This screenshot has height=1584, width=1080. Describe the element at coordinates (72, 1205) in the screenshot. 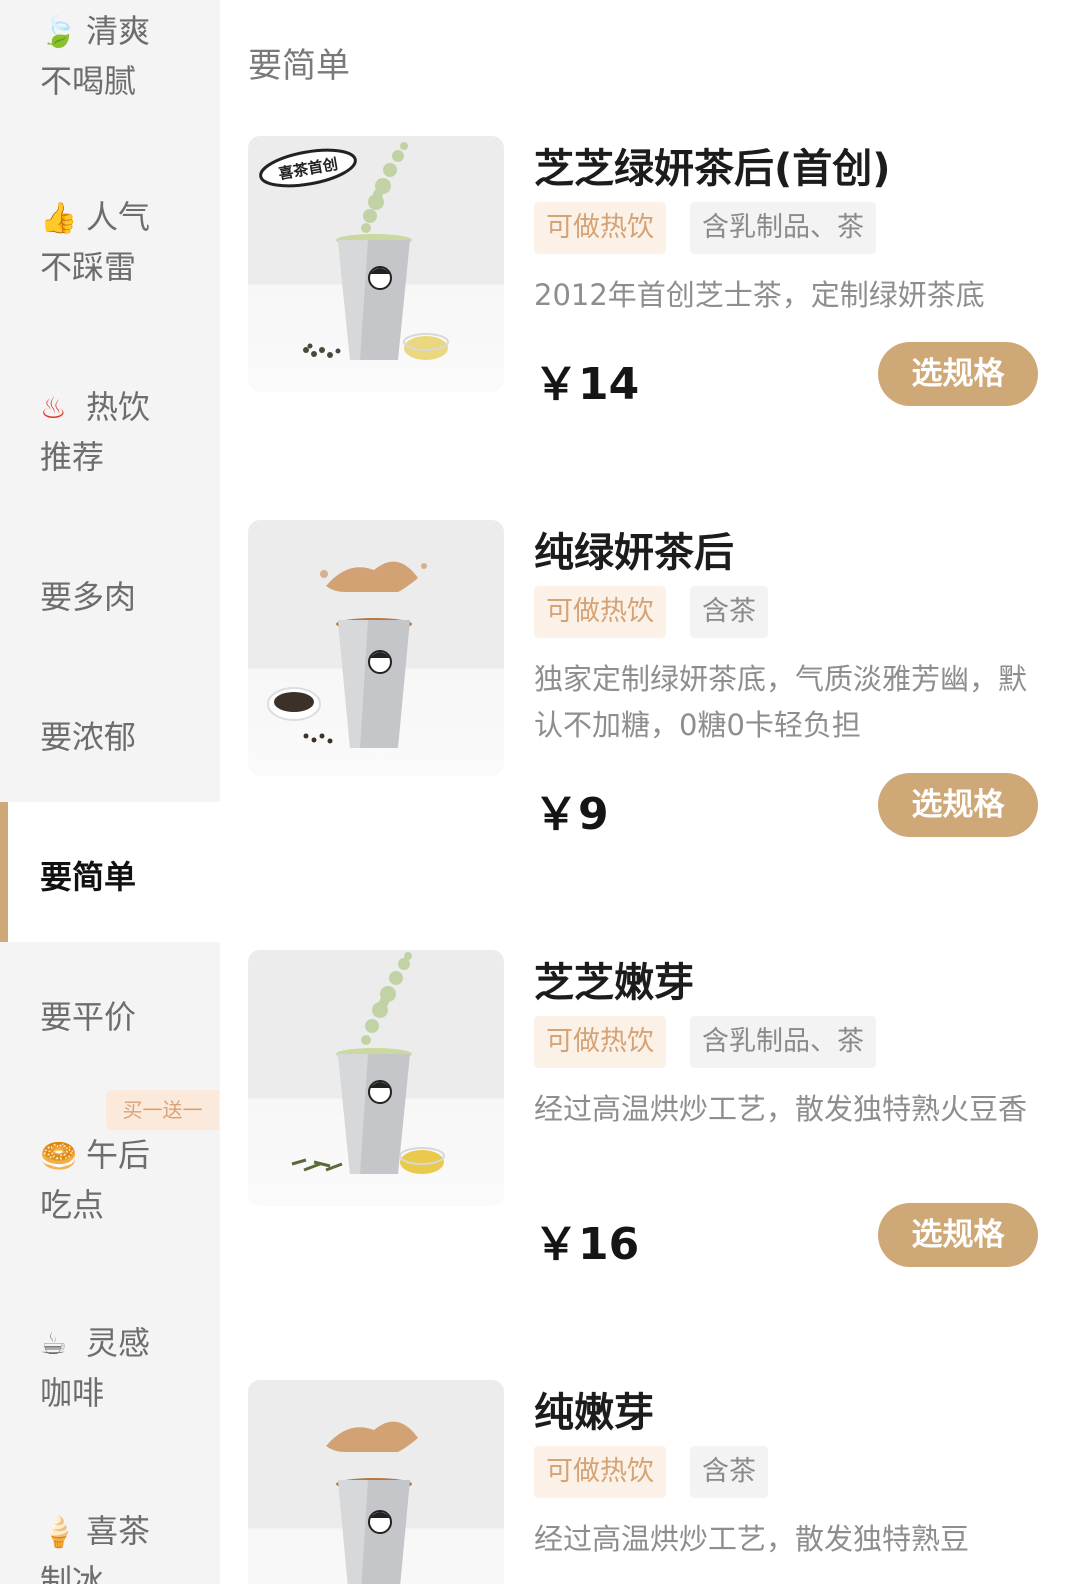

I see `category-sublabel: 吃点` at that location.